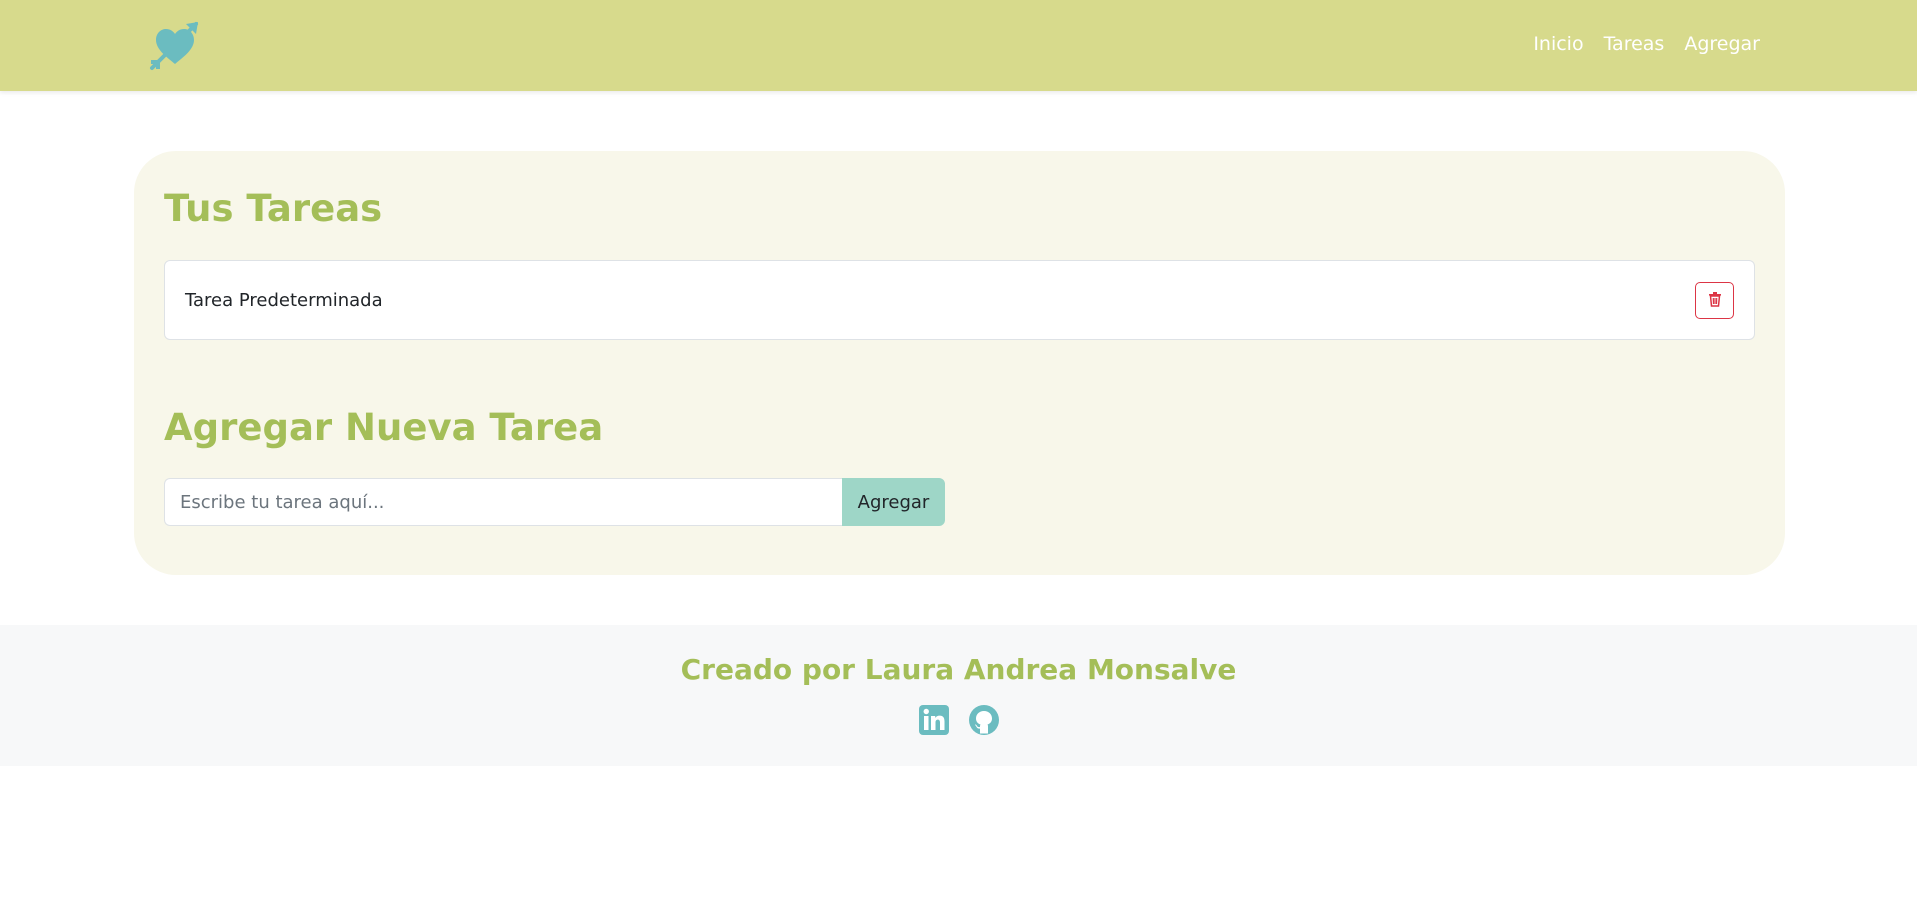 Image resolution: width=1917 pixels, height=902 pixels. What do you see at coordinates (1558, 44) in the screenshot?
I see `nav-link-inicio: Inicio` at bounding box center [1558, 44].